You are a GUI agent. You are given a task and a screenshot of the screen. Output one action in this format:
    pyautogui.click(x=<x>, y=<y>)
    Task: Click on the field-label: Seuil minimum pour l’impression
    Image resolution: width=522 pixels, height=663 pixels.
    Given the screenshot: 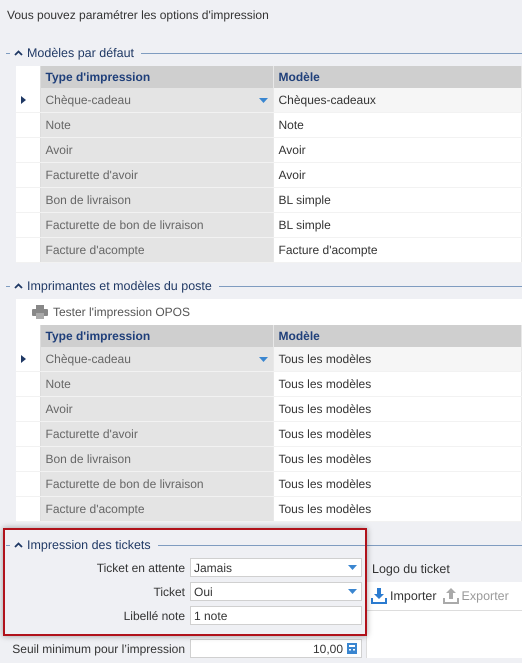 What is the action you would take?
    pyautogui.click(x=98, y=649)
    